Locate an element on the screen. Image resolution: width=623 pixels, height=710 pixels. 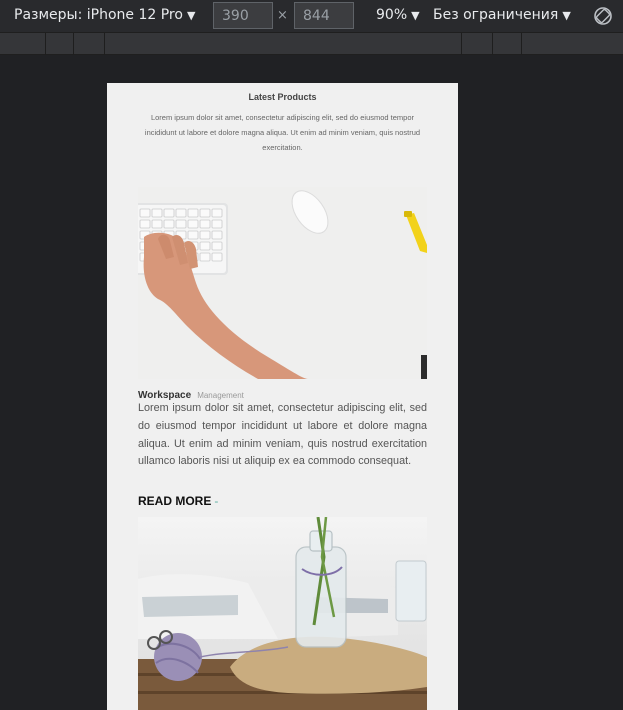
height-input is located at coordinates (324, 15).